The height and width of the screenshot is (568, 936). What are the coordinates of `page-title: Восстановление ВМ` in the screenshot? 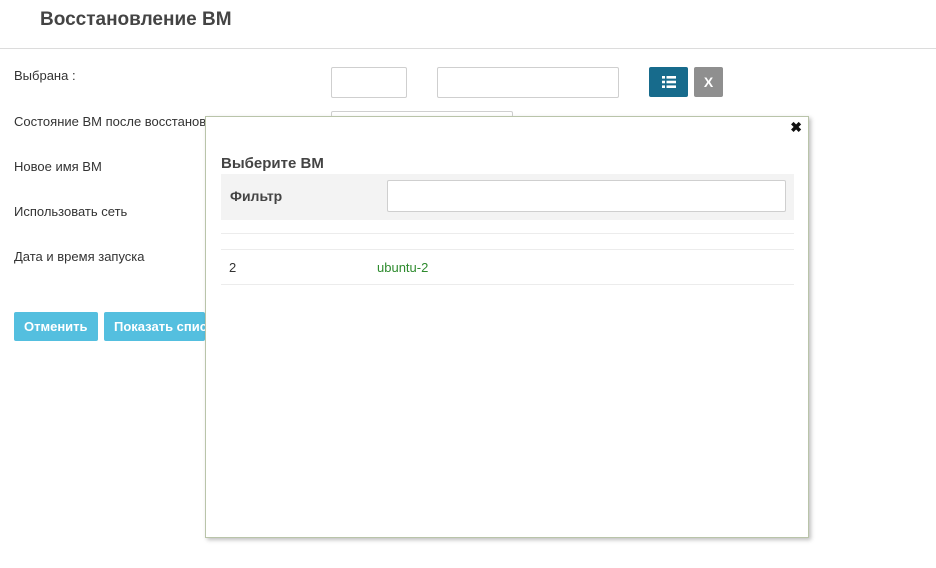 It's located at (136, 19).